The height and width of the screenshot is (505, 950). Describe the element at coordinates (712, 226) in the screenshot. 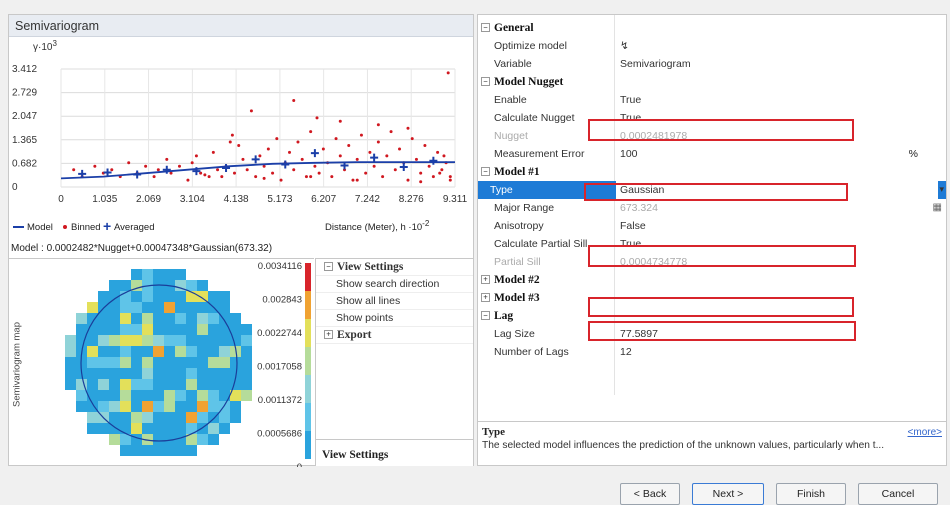

I see `anisotropy-row: Anisotropy False` at that location.